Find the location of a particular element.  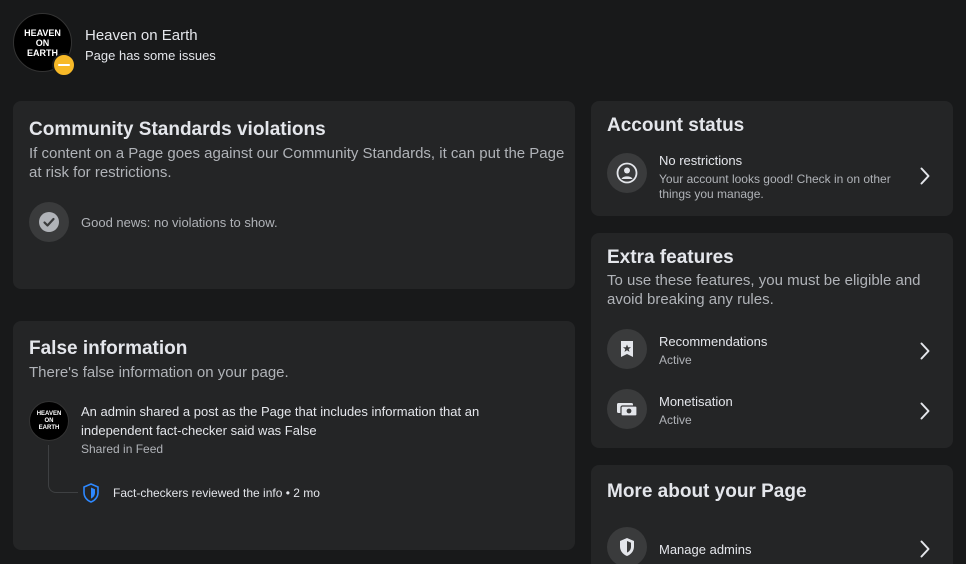

page-name: Heaven on Earth is located at coordinates (141, 35).